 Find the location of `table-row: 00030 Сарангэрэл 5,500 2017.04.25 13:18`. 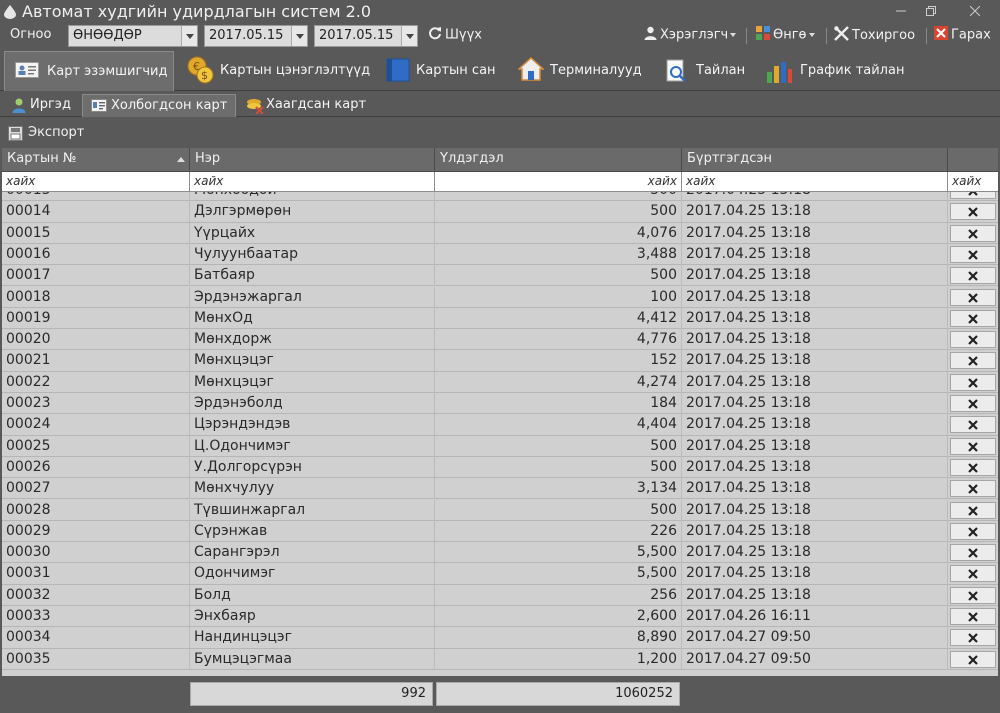

table-row: 00030 Сарангэрэл 5,500 2017.04.25 13:18 is located at coordinates (500, 553).